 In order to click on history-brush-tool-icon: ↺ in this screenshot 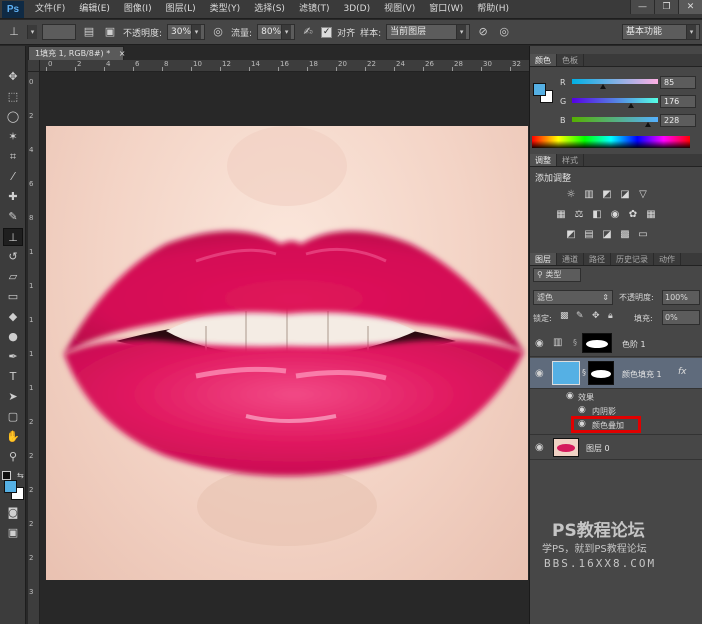, I will do `click(13, 257)`.